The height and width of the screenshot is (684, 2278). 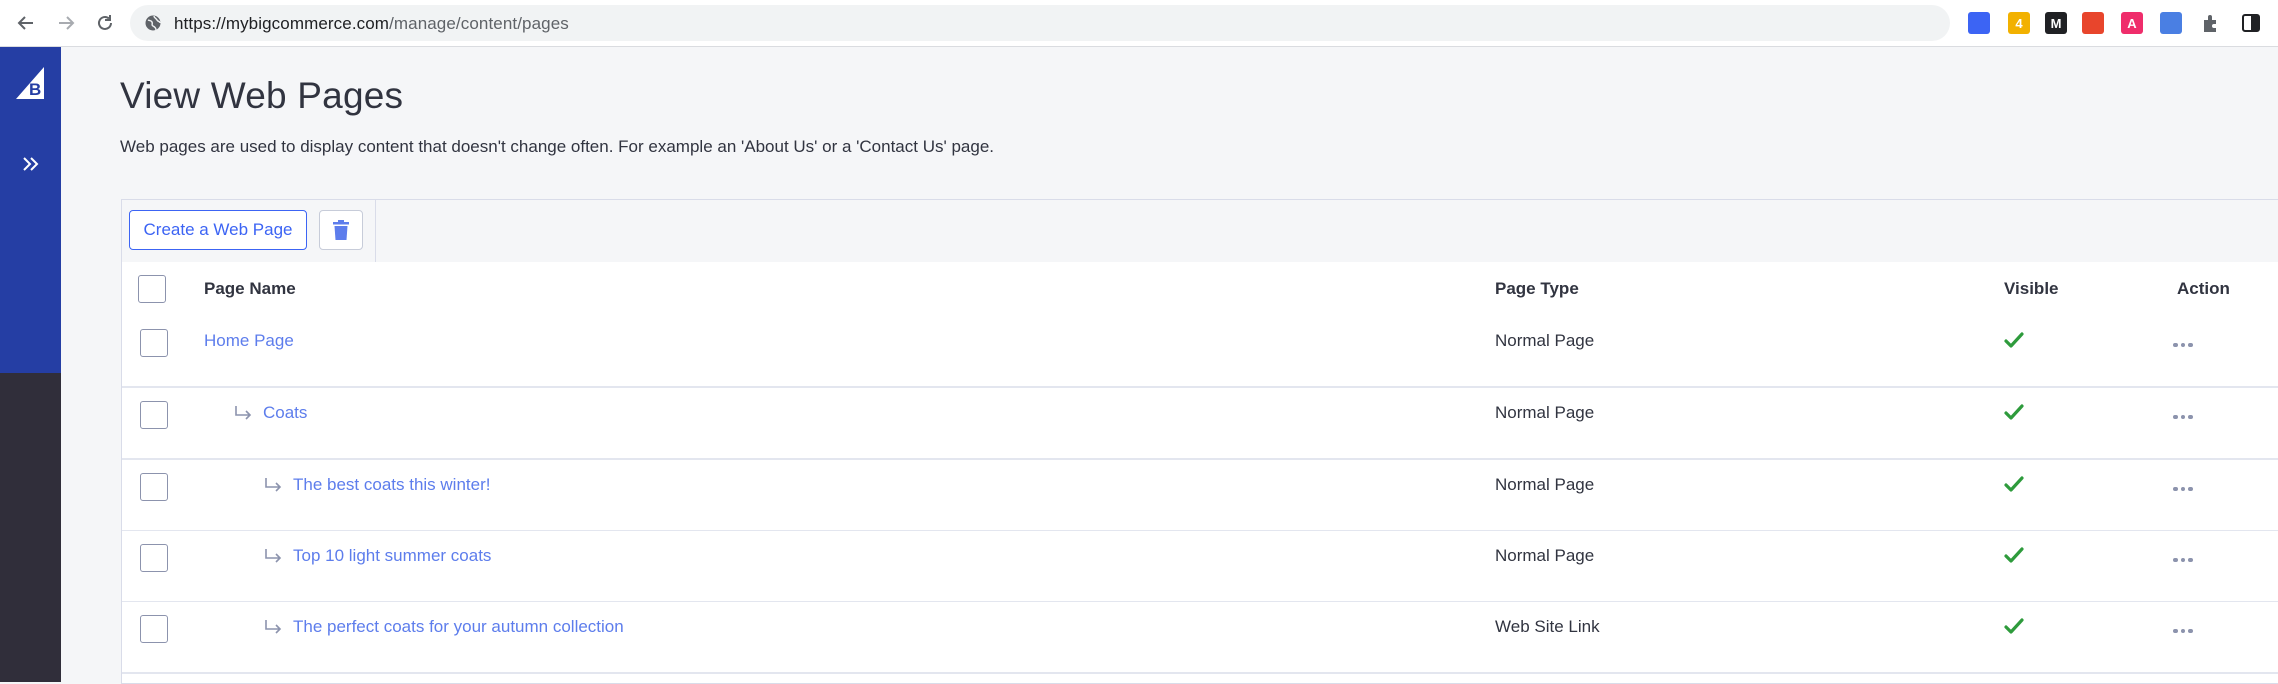 What do you see at coordinates (1200, 231) in the screenshot?
I see `table-toolbar: Create a Web Page` at bounding box center [1200, 231].